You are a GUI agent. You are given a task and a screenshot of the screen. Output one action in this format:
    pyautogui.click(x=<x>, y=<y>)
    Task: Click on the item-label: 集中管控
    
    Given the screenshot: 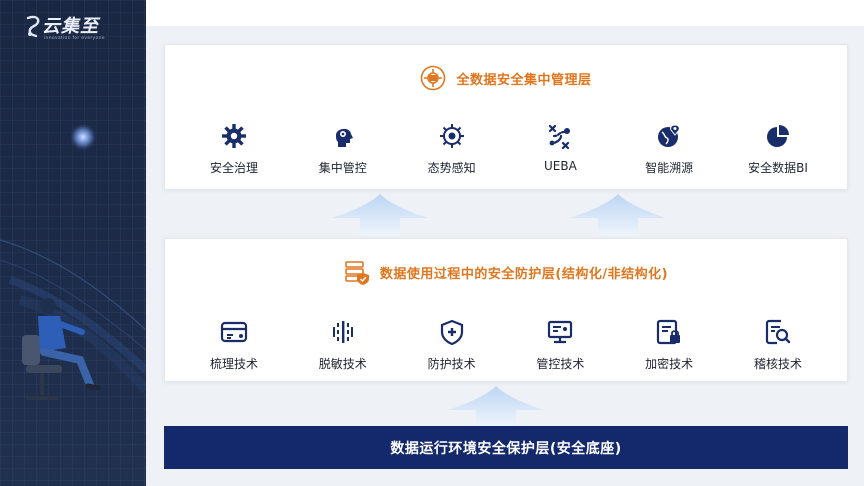 What is the action you would take?
    pyautogui.click(x=342, y=168)
    